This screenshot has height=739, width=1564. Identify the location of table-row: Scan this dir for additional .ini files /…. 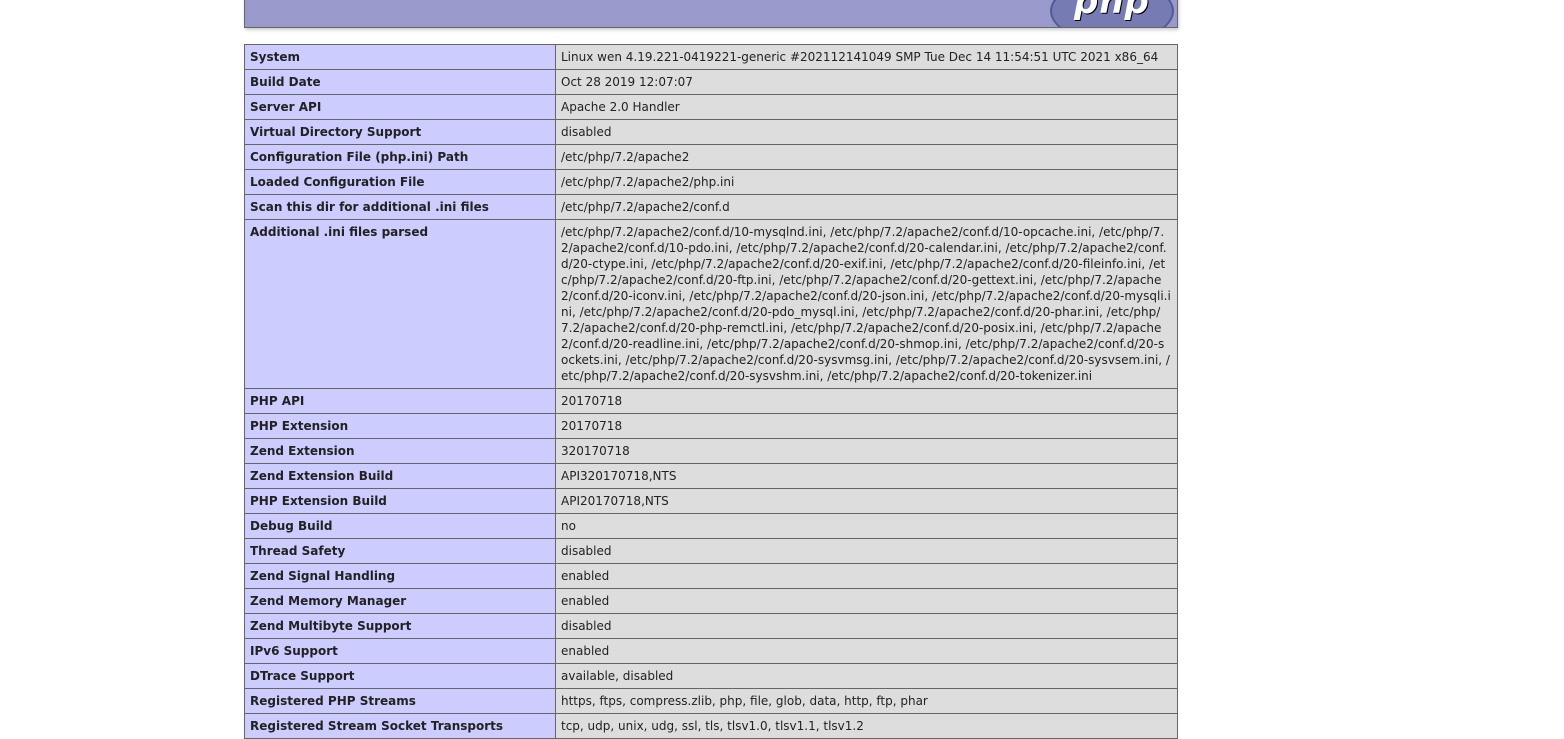
(711, 207).